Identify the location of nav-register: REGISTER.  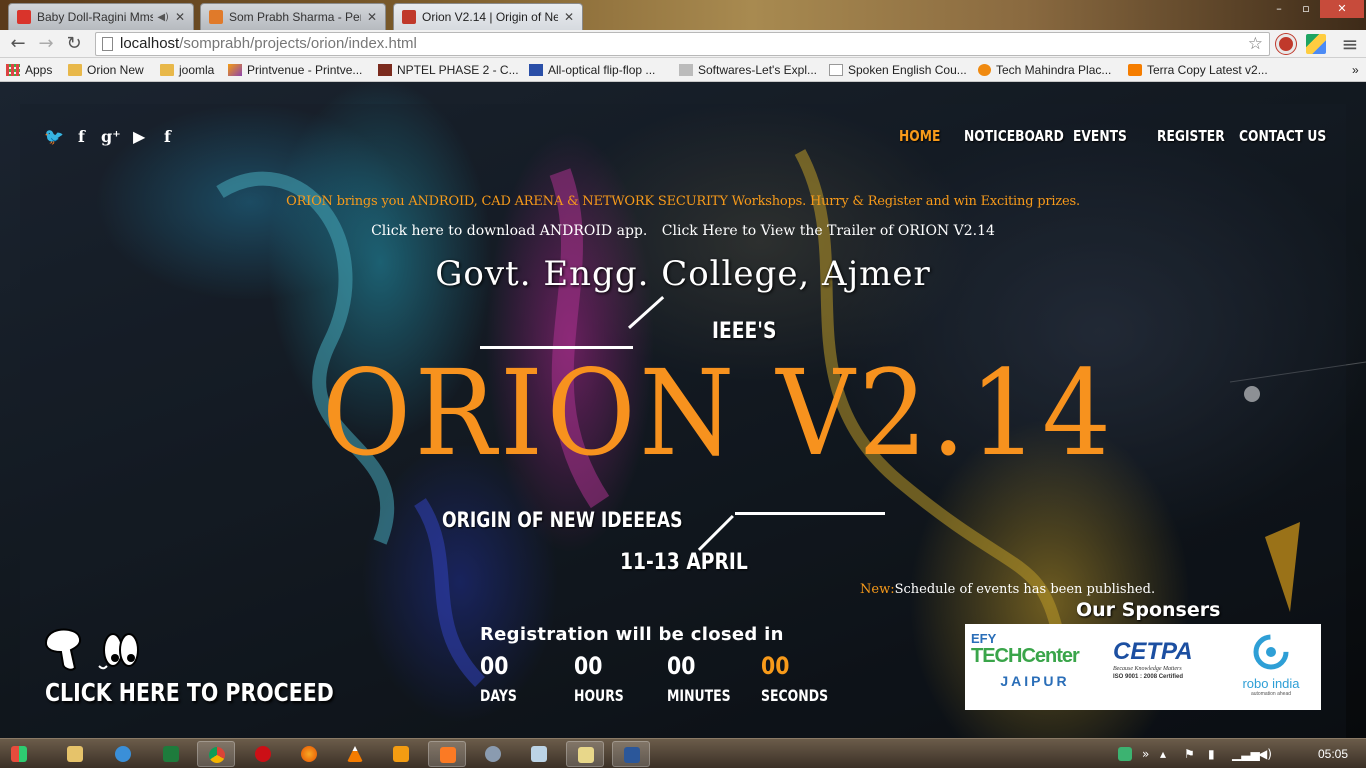
(1191, 136).